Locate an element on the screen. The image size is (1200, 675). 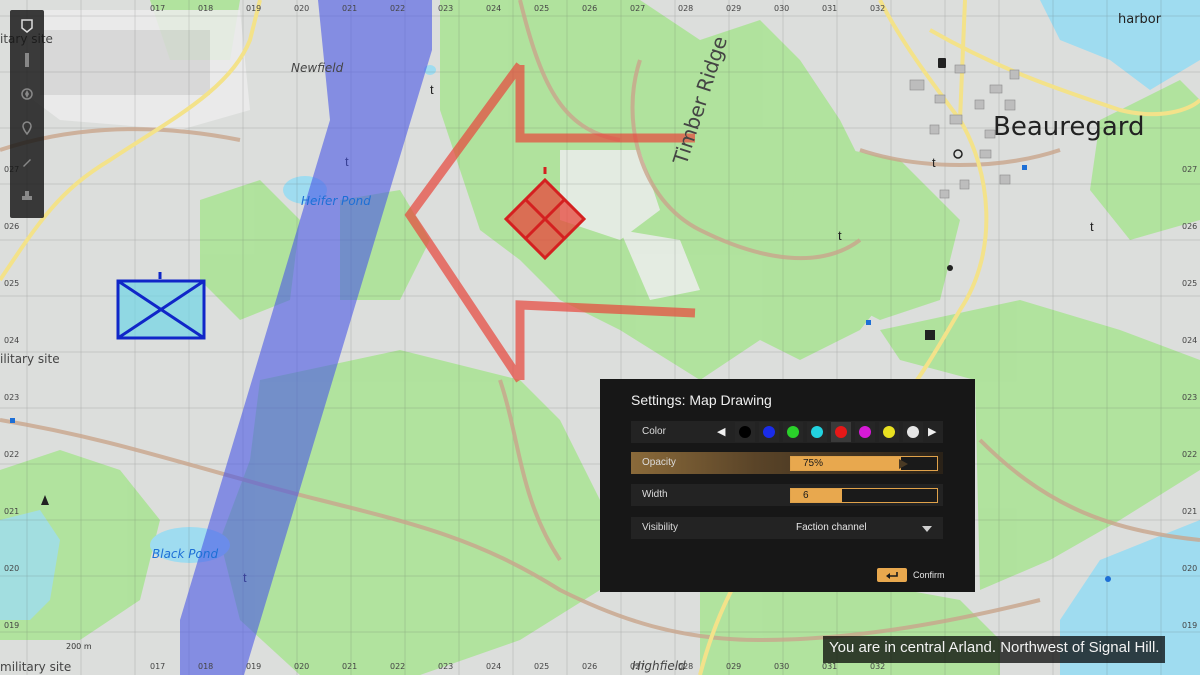
visibility-label: Visibility is located at coordinates (660, 527).